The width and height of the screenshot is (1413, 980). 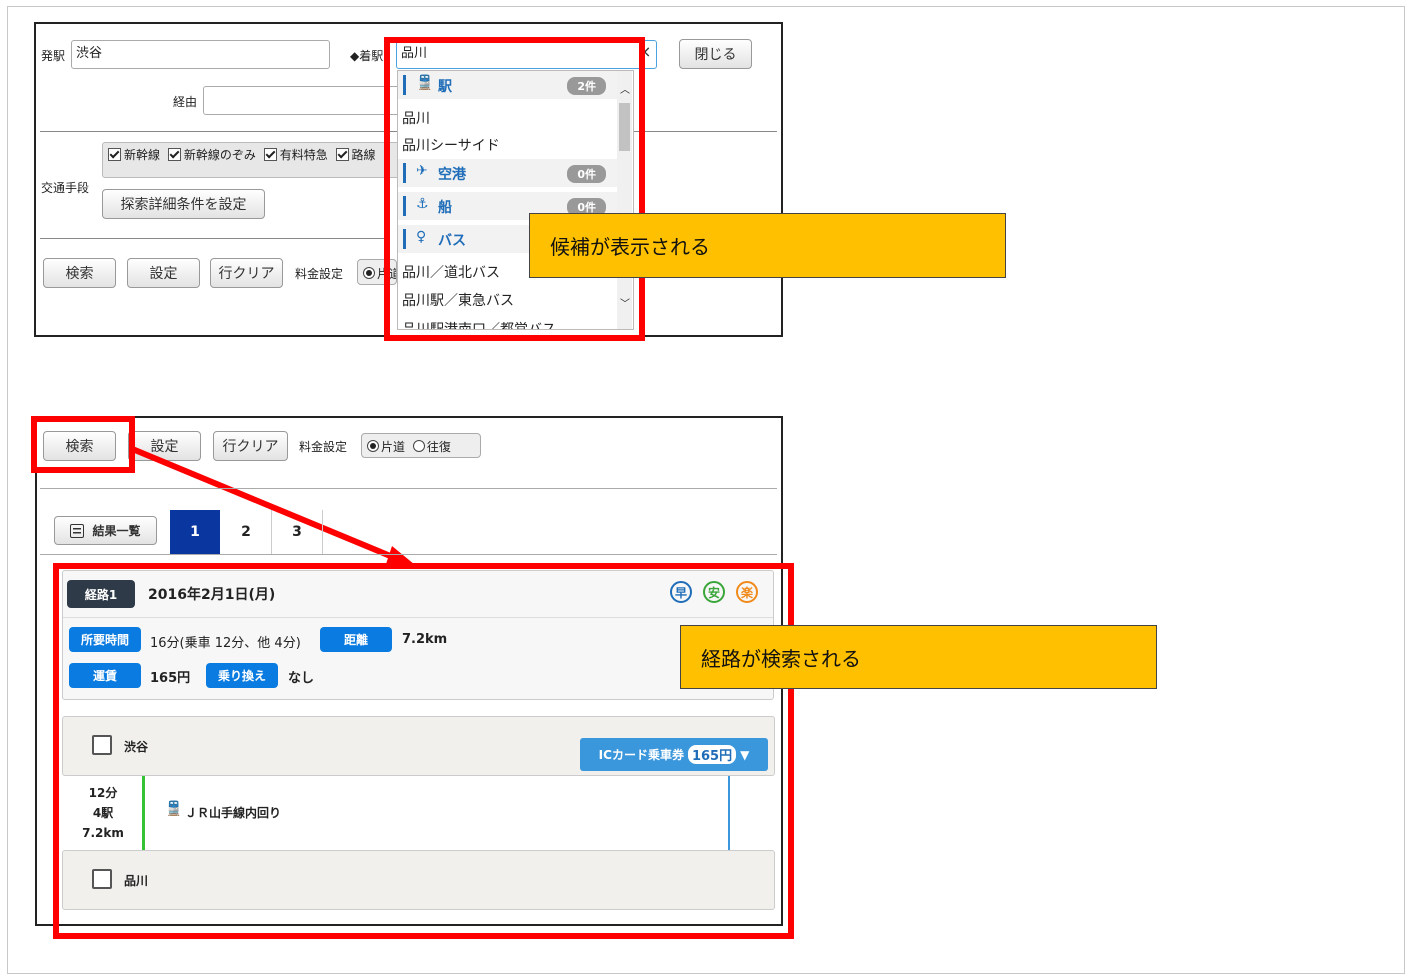 What do you see at coordinates (195, 532) in the screenshot?
I see `tab-route-1: 1` at bounding box center [195, 532].